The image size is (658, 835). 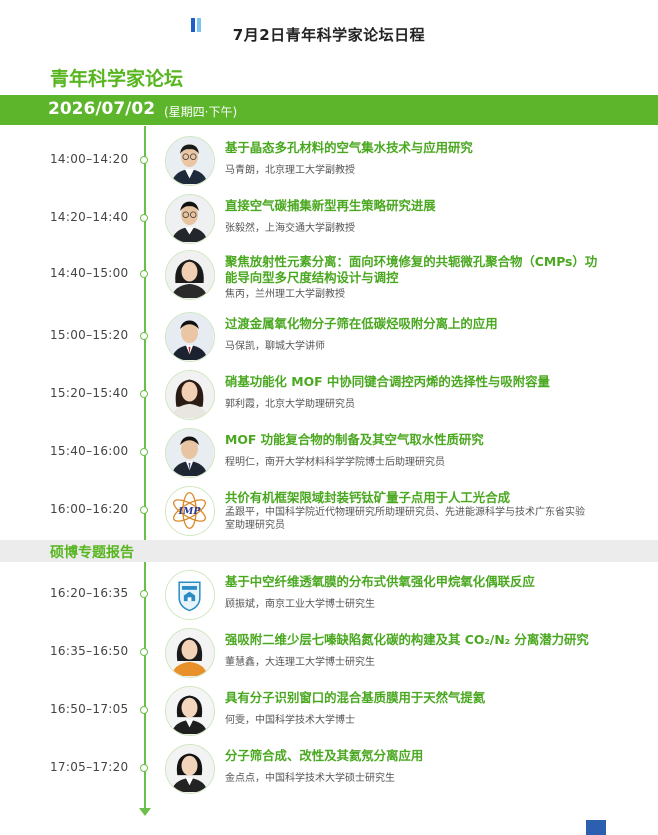 I want to click on speaker-info: 程明仁，南开大学材料科学学院博士后助理研究员, so click(x=335, y=462).